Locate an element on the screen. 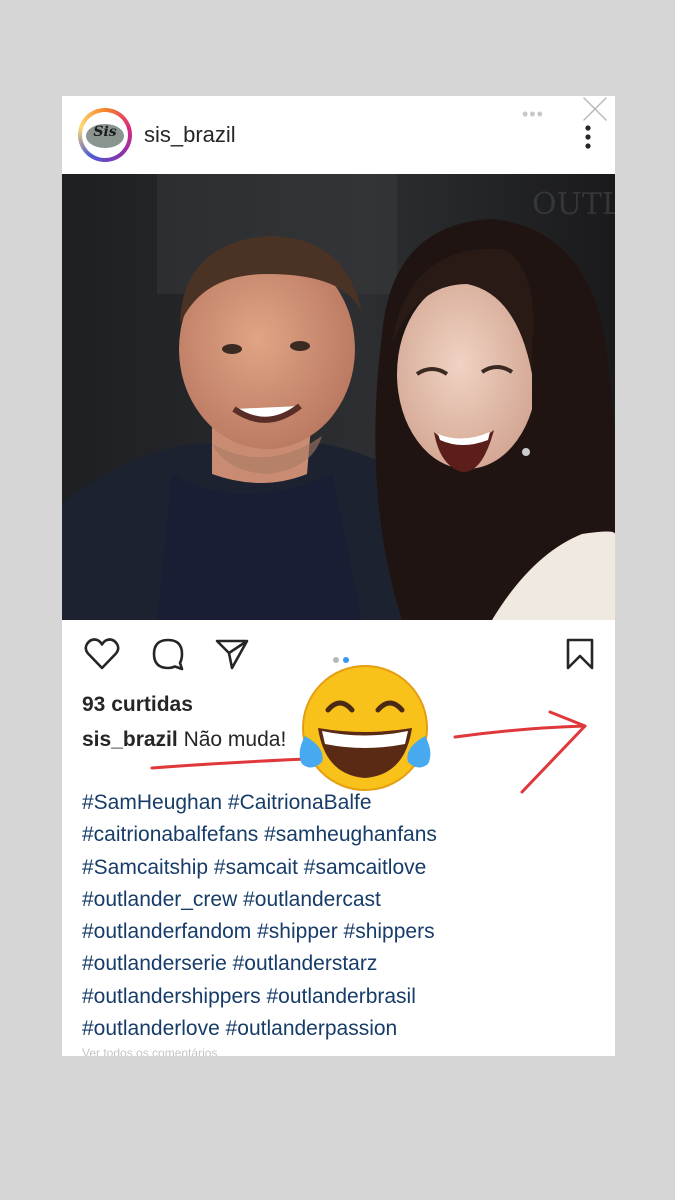 The image size is (675, 1200). hashtag-line: #caitrionabalfefans #samheughanfans is located at coordinates (342, 835).